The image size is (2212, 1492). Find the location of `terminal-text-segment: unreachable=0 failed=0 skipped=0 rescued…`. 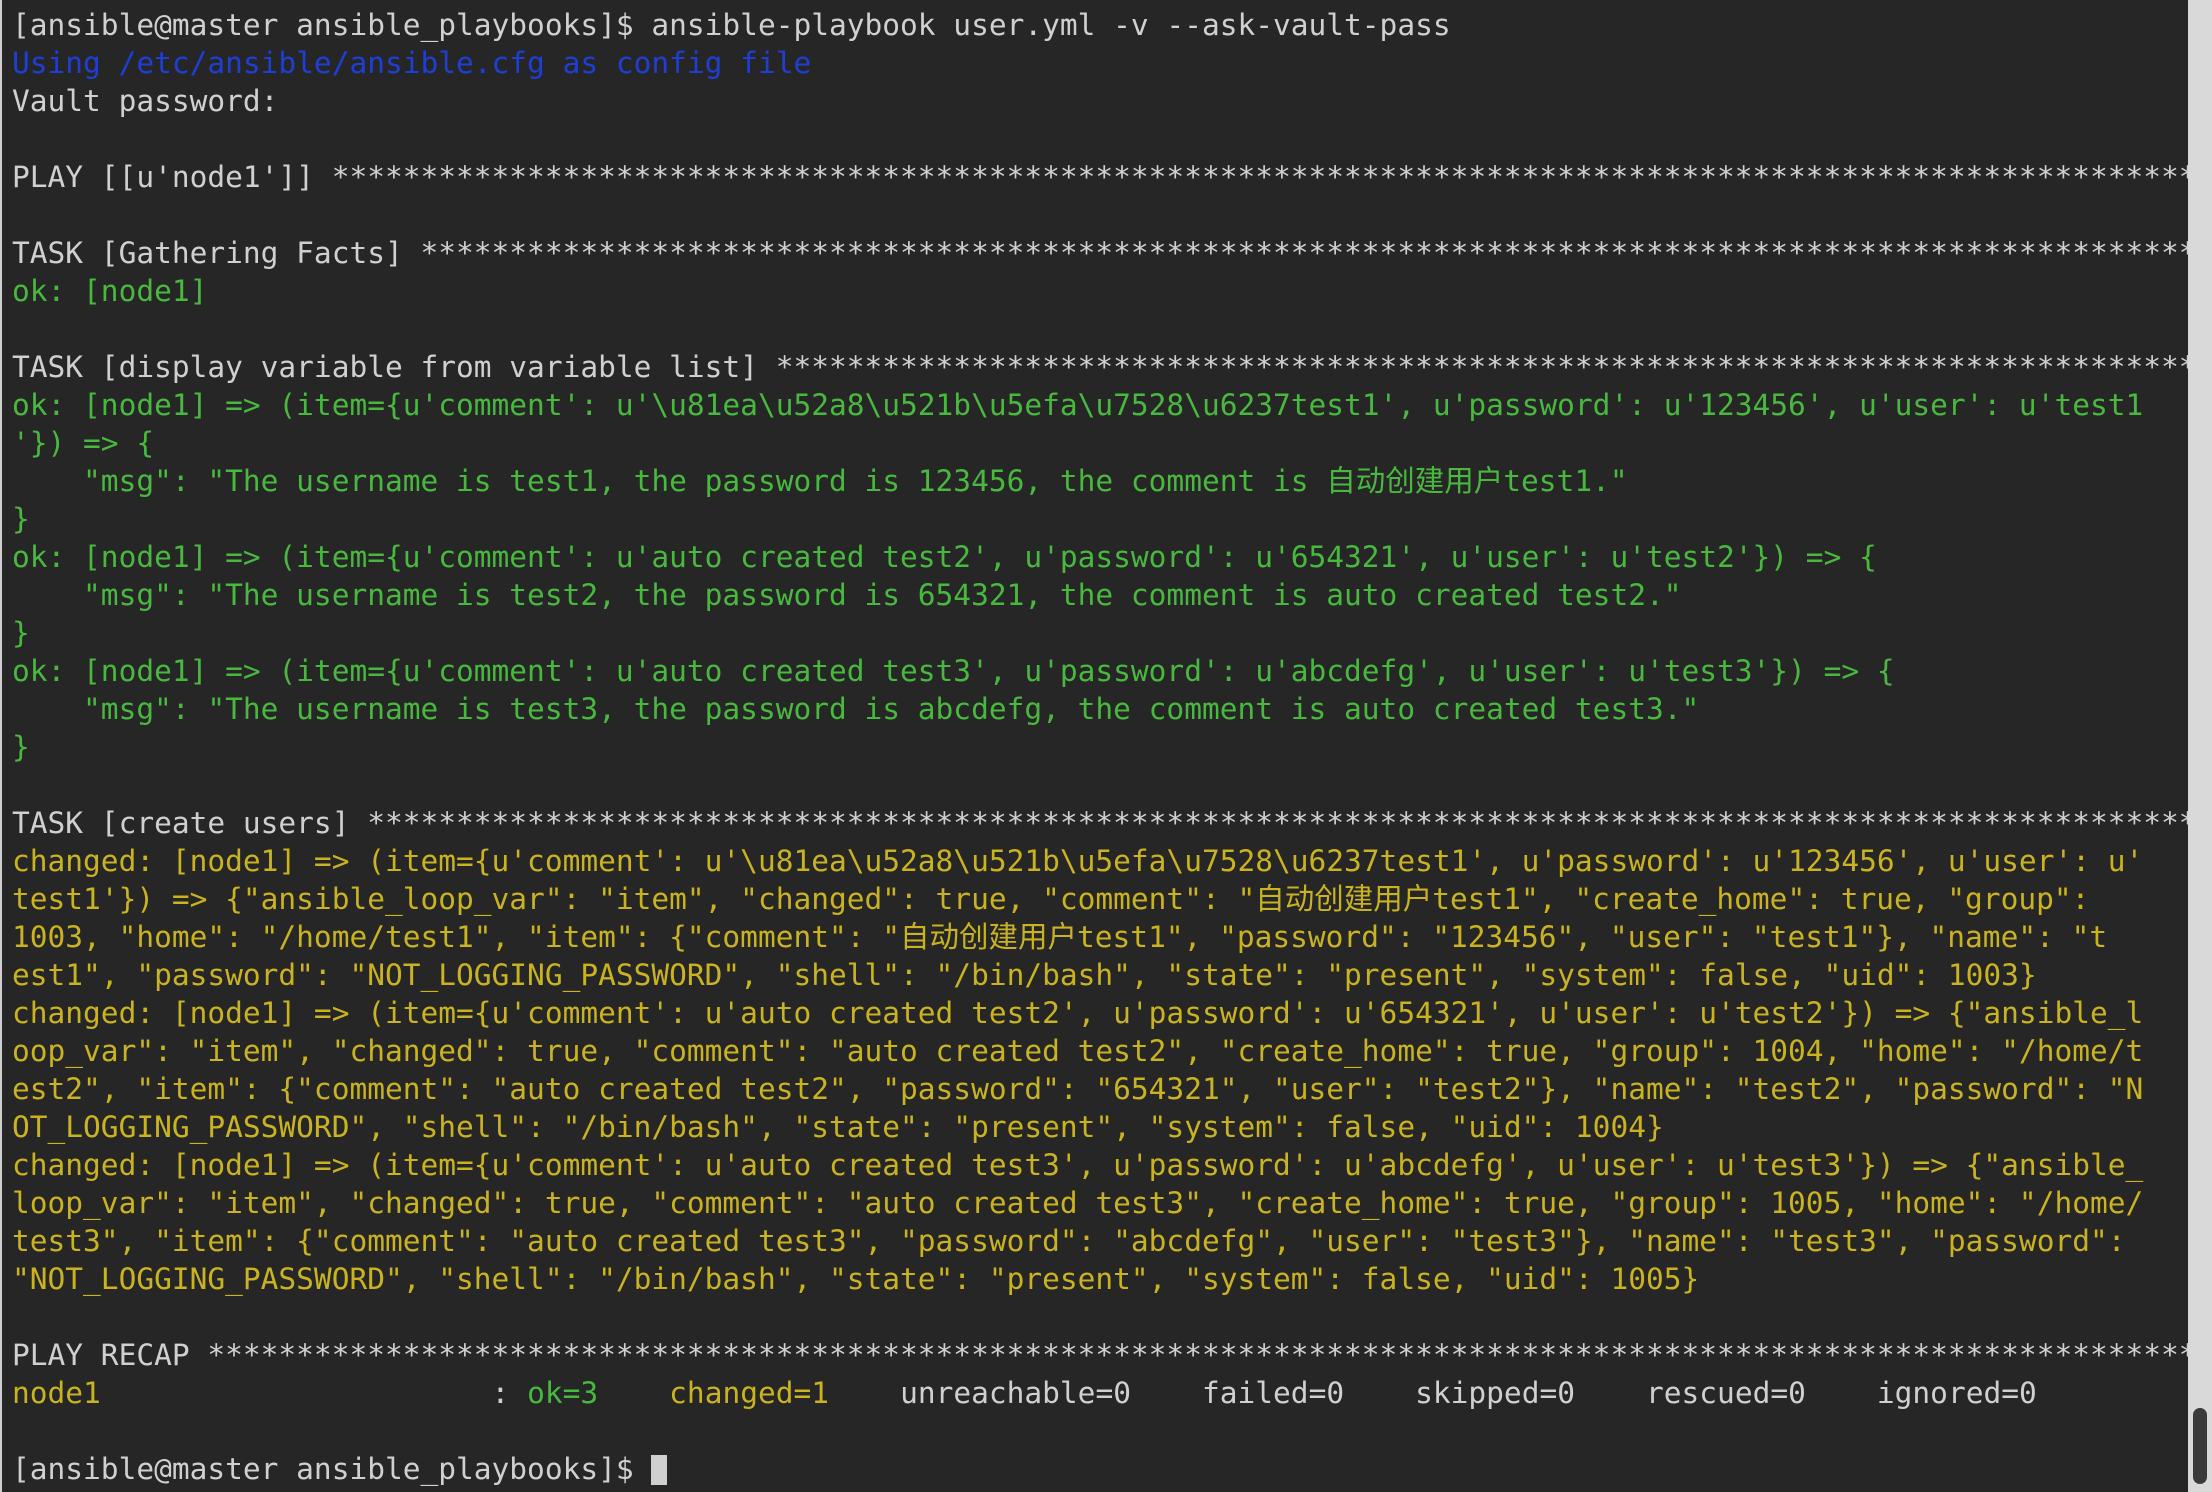

terminal-text-segment: unreachable=0 failed=0 skipped=0 rescued… is located at coordinates (1433, 1393).